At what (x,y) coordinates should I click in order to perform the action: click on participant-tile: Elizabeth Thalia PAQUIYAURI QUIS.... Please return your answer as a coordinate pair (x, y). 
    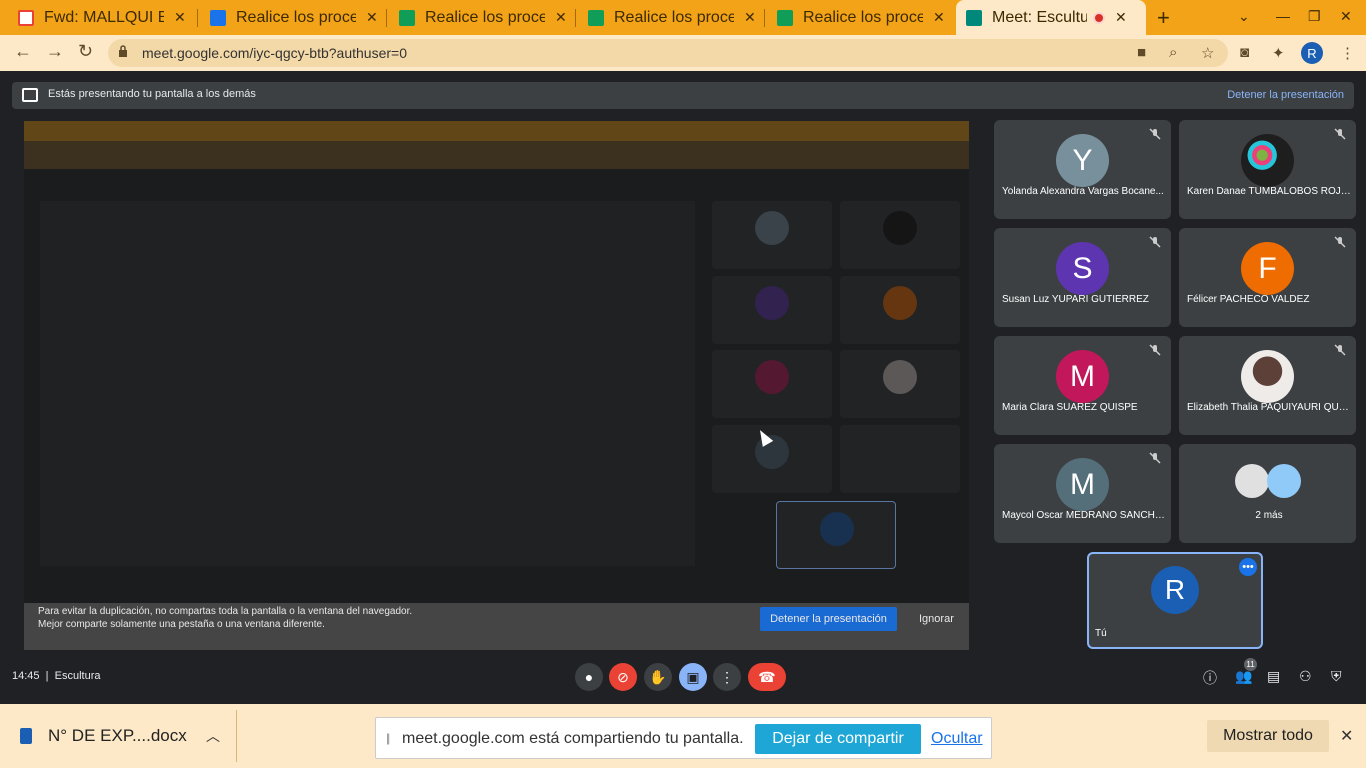
    Looking at the image, I should click on (1267, 385).